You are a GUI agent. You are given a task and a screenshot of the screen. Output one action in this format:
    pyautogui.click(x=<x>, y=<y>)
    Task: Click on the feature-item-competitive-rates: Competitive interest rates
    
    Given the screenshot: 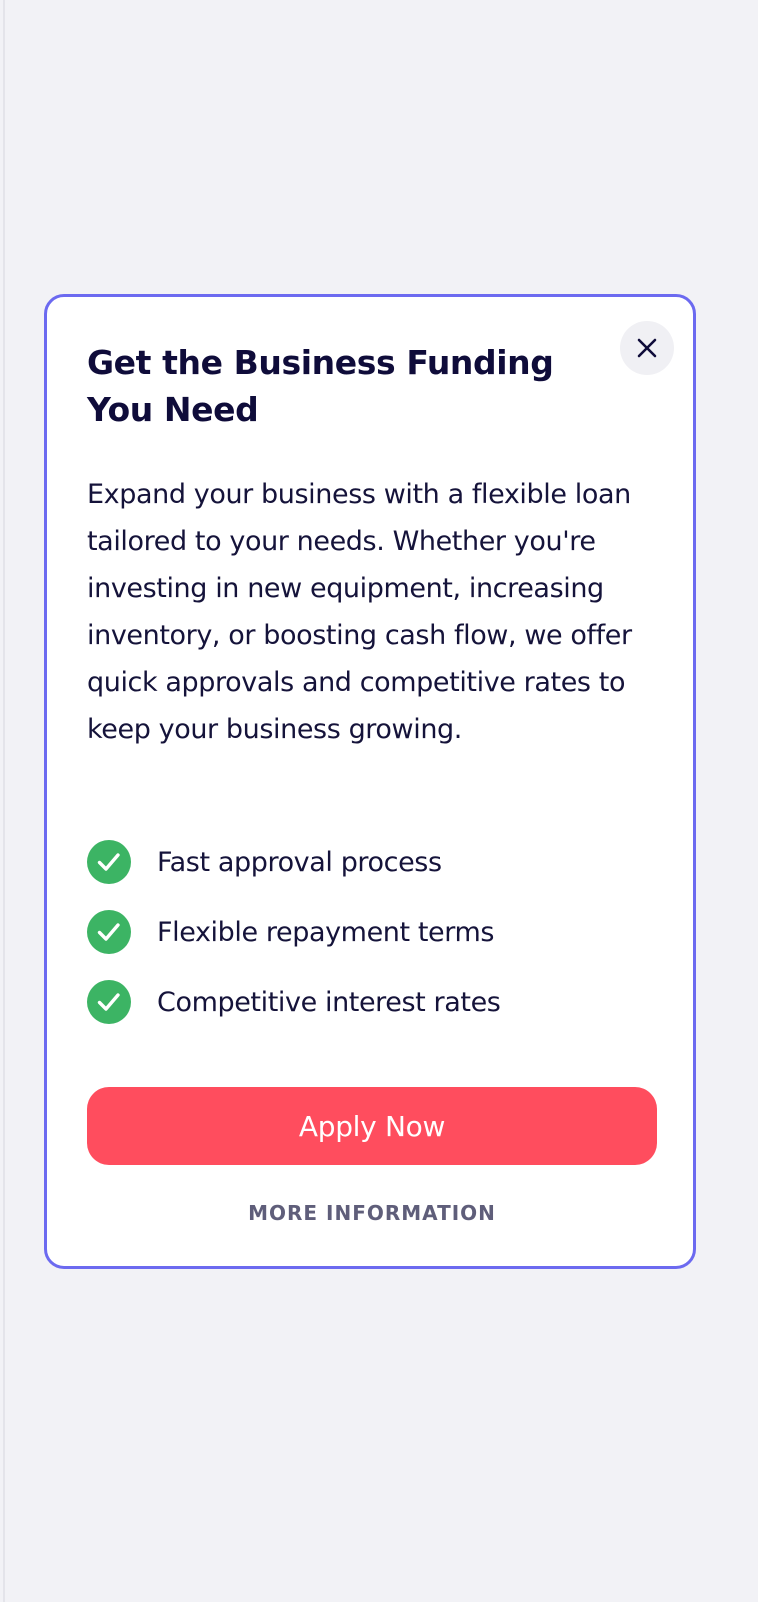 What is the action you would take?
    pyautogui.click(x=294, y=1002)
    